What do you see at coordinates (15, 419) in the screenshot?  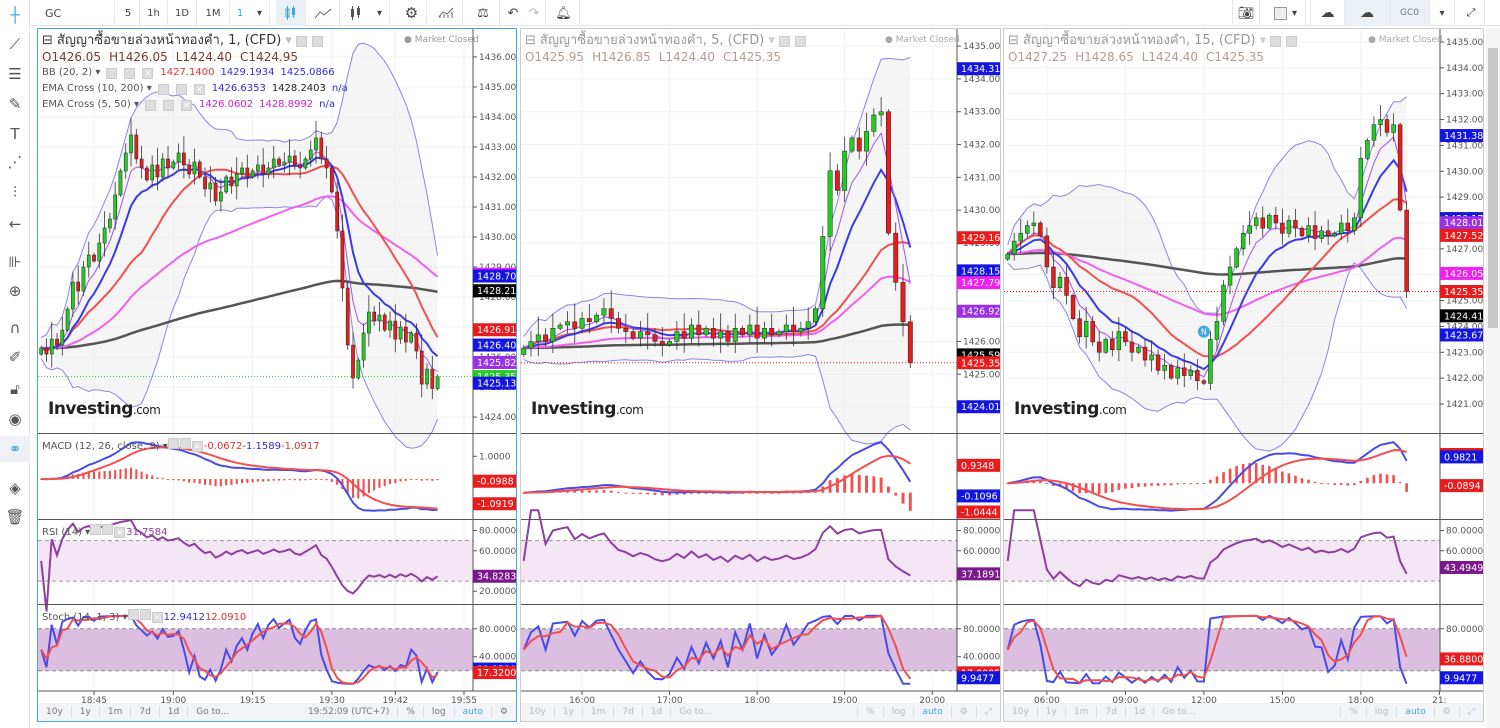 I see `eye-icon: ◉` at bounding box center [15, 419].